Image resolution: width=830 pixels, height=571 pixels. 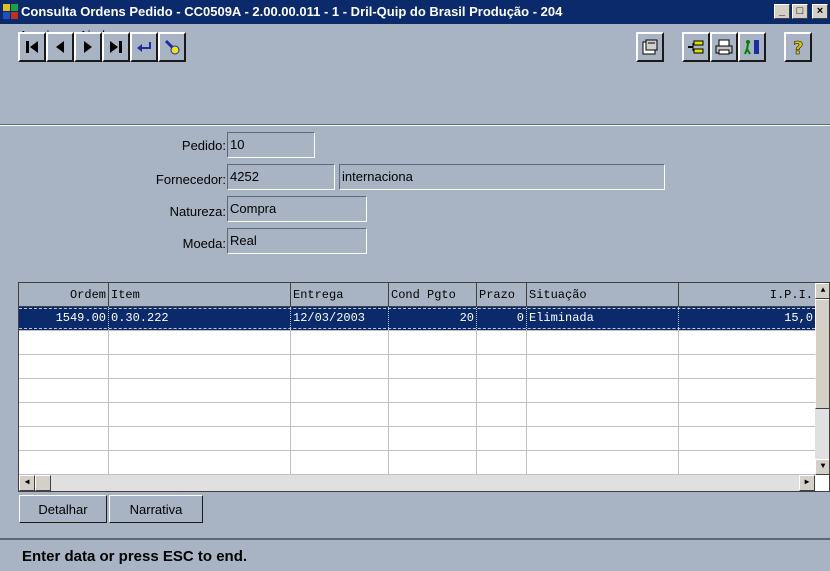 What do you see at coordinates (800, 11) in the screenshot?
I see `restore-button: □` at bounding box center [800, 11].